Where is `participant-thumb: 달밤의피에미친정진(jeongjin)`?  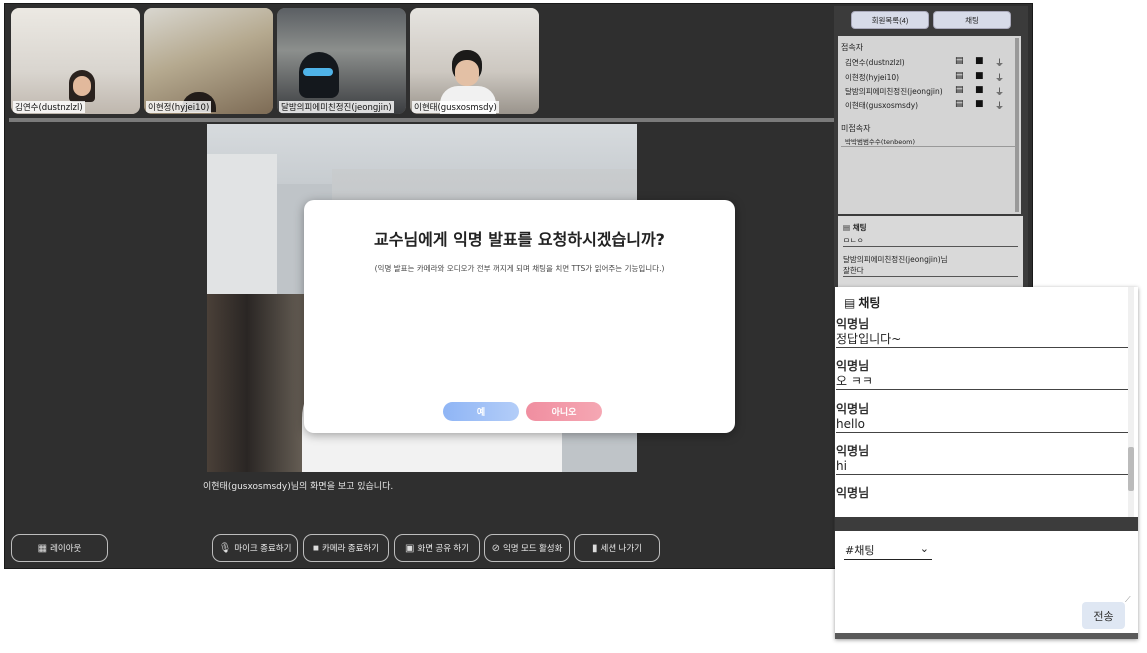
participant-thumb: 달밤의피에미친정진(jeongjin) is located at coordinates (341, 61).